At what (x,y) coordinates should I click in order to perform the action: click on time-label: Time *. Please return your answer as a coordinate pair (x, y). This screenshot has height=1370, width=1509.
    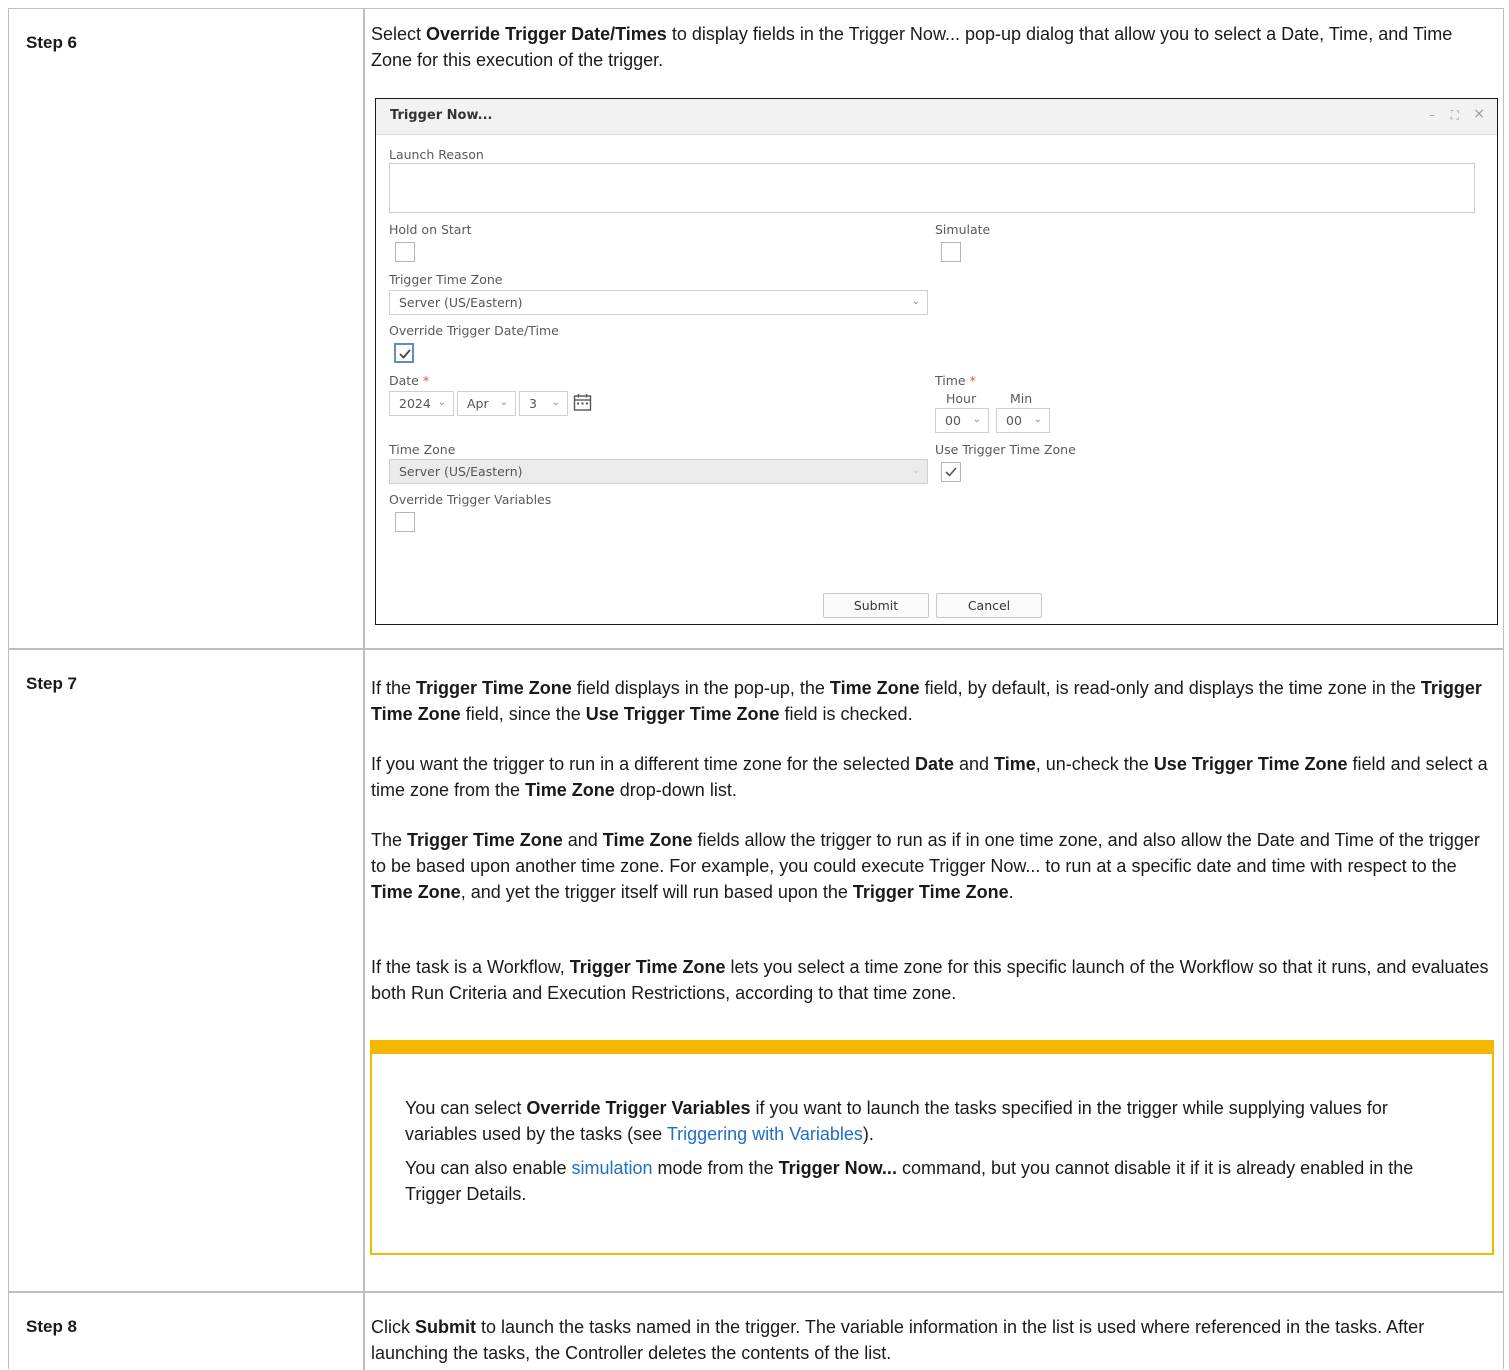
    Looking at the image, I should click on (955, 380).